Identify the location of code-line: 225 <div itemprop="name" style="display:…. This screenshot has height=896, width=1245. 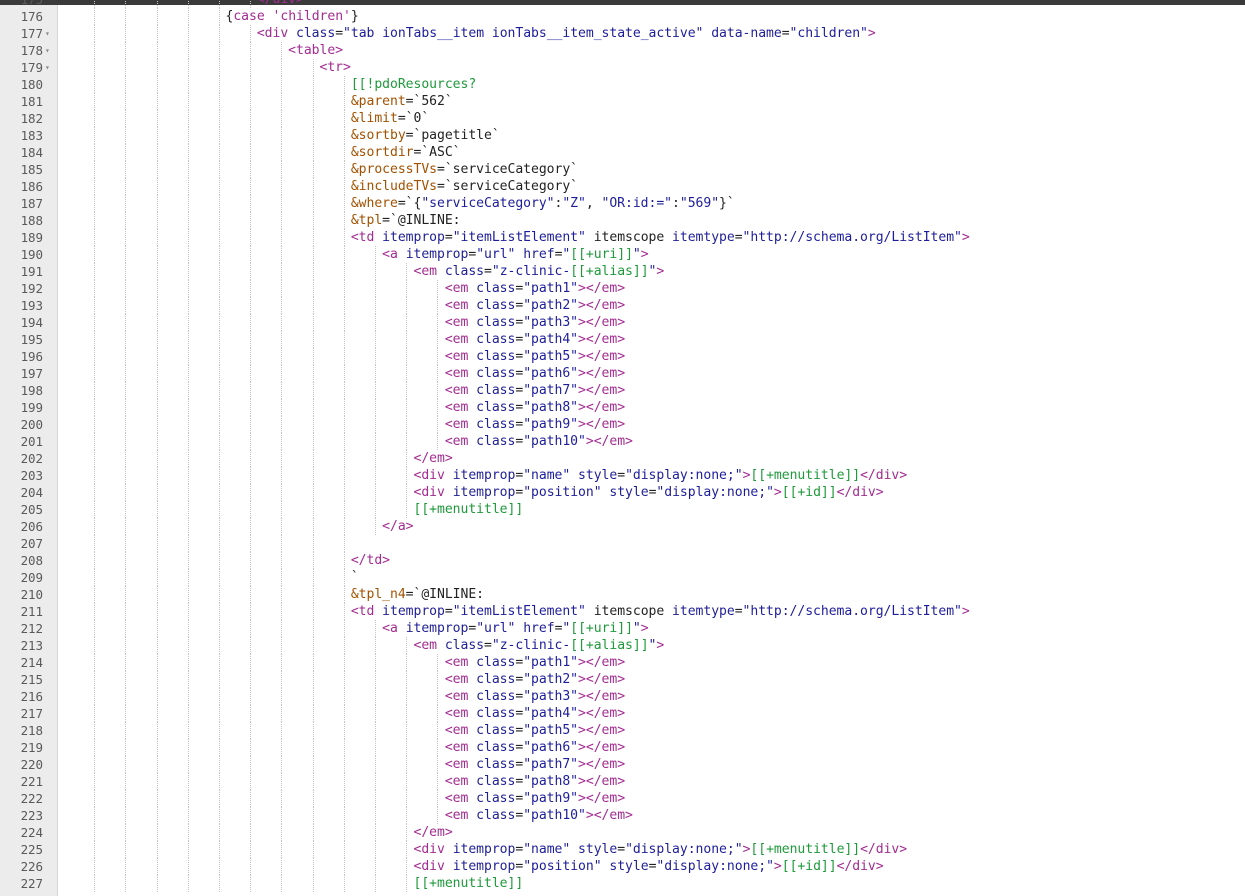
(622, 849).